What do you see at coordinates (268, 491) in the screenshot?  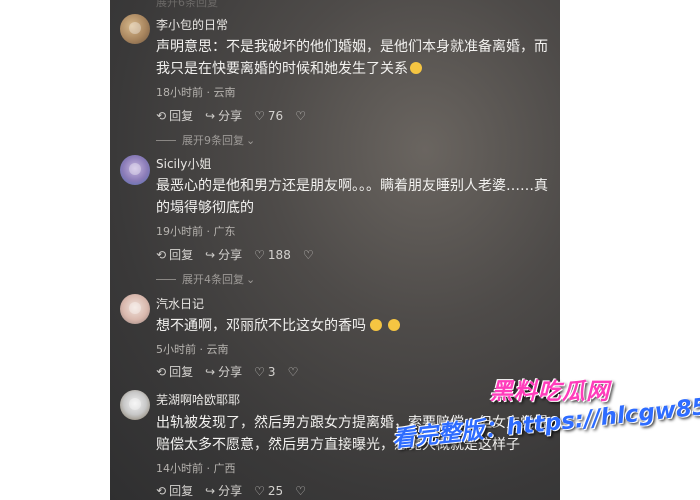 I see `like-button: ♡ 25` at bounding box center [268, 491].